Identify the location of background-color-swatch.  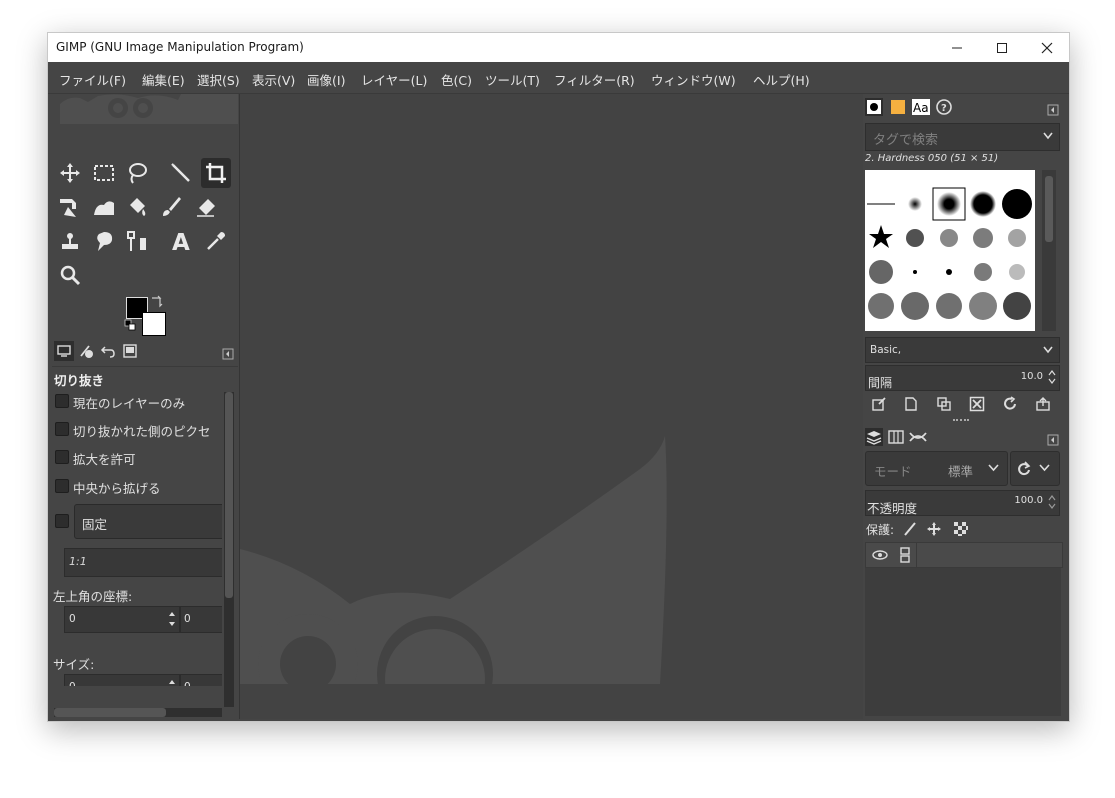
(154, 324).